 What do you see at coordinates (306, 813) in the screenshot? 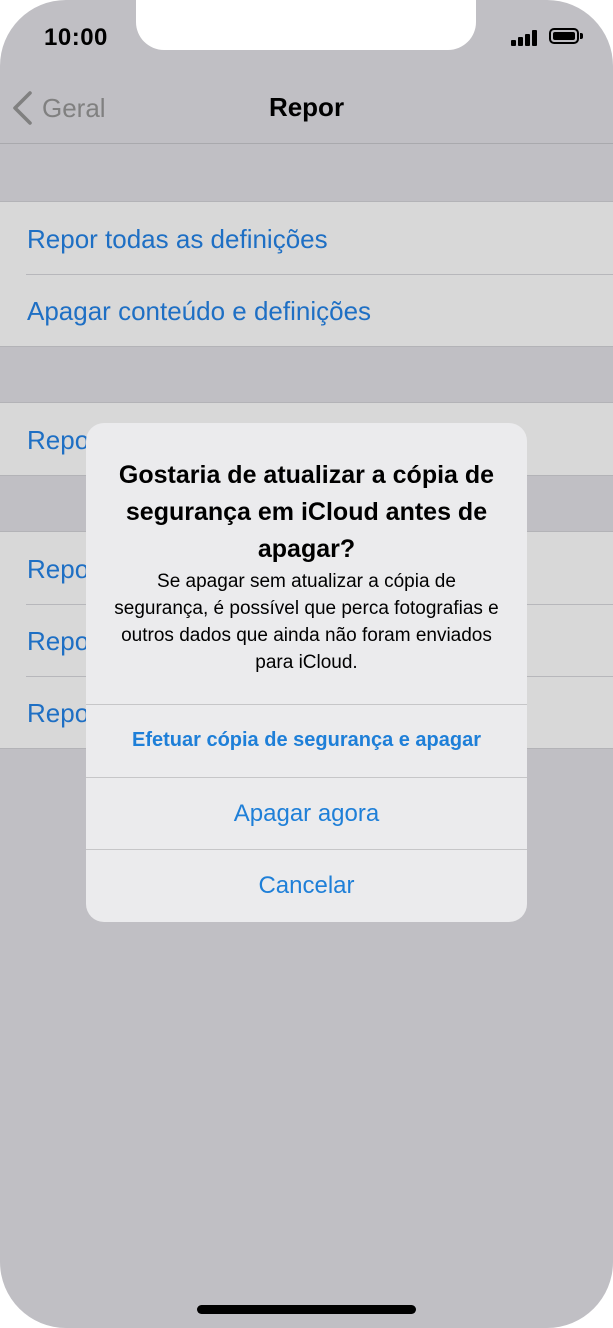
I see `erase-now-button: Apagar agora` at bounding box center [306, 813].